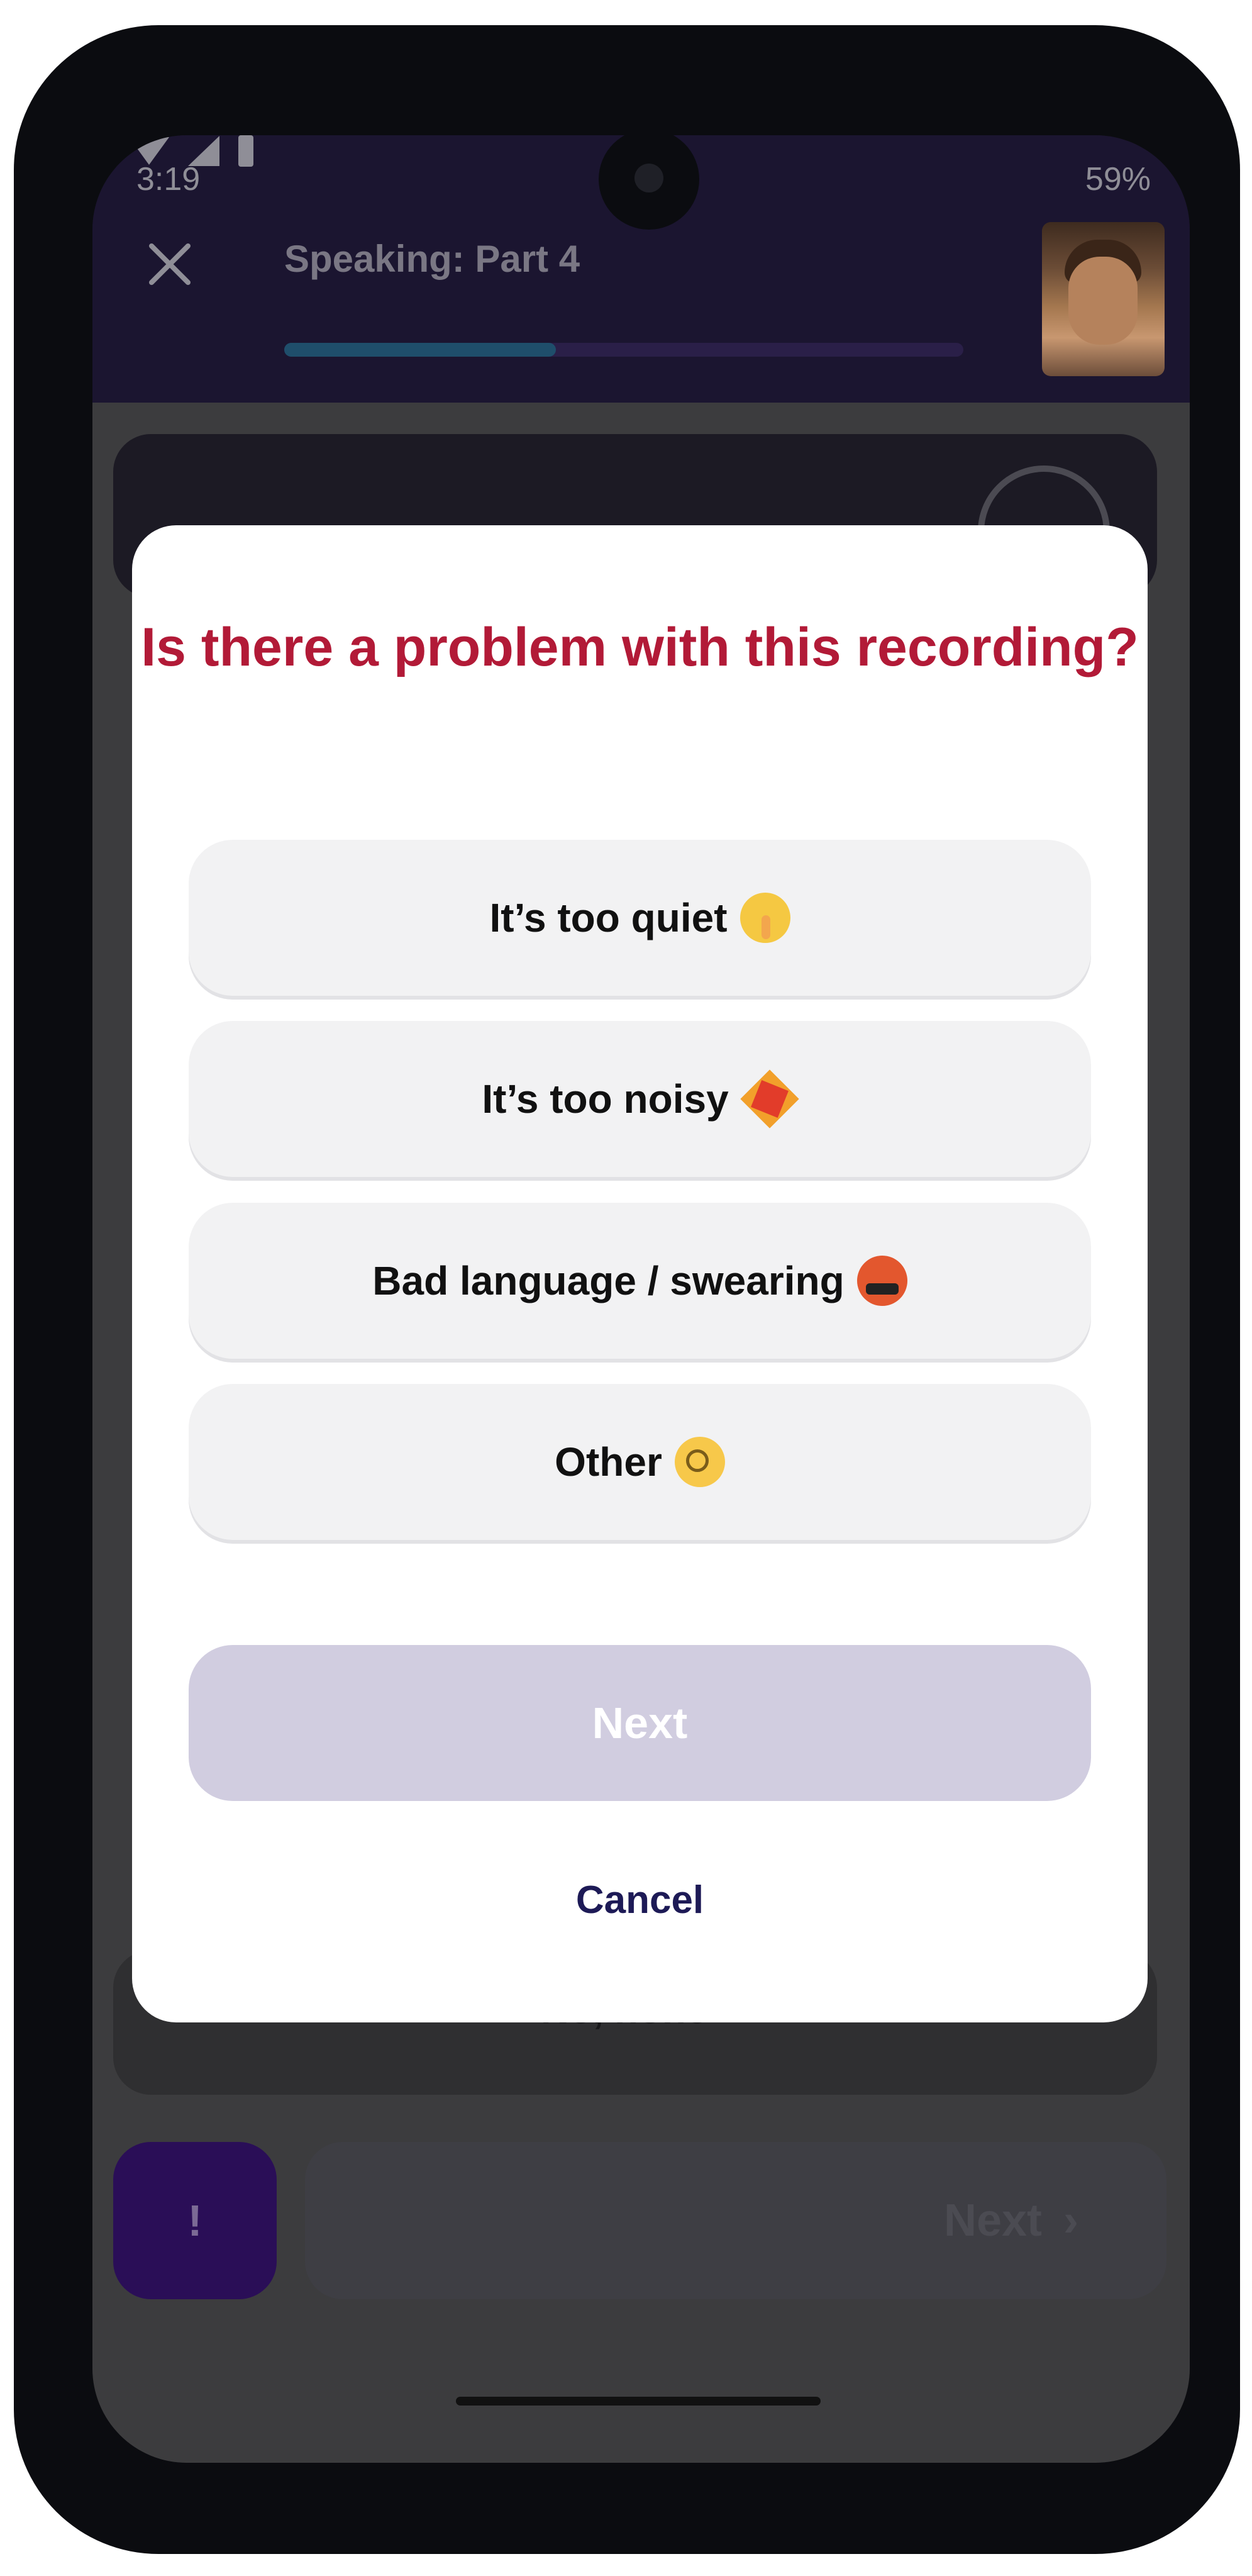 The width and height of the screenshot is (1252, 2576). I want to click on camera-notch, so click(649, 182).